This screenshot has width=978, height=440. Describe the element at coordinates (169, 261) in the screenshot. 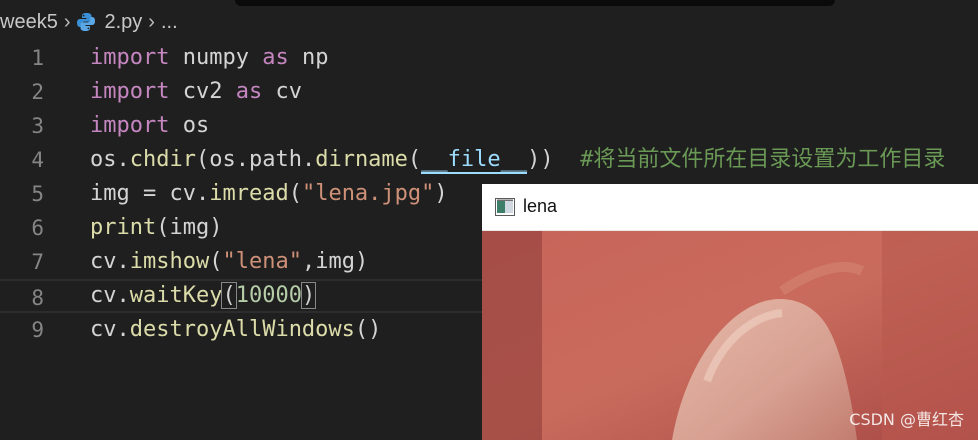

I see `function-name: imshow` at that location.